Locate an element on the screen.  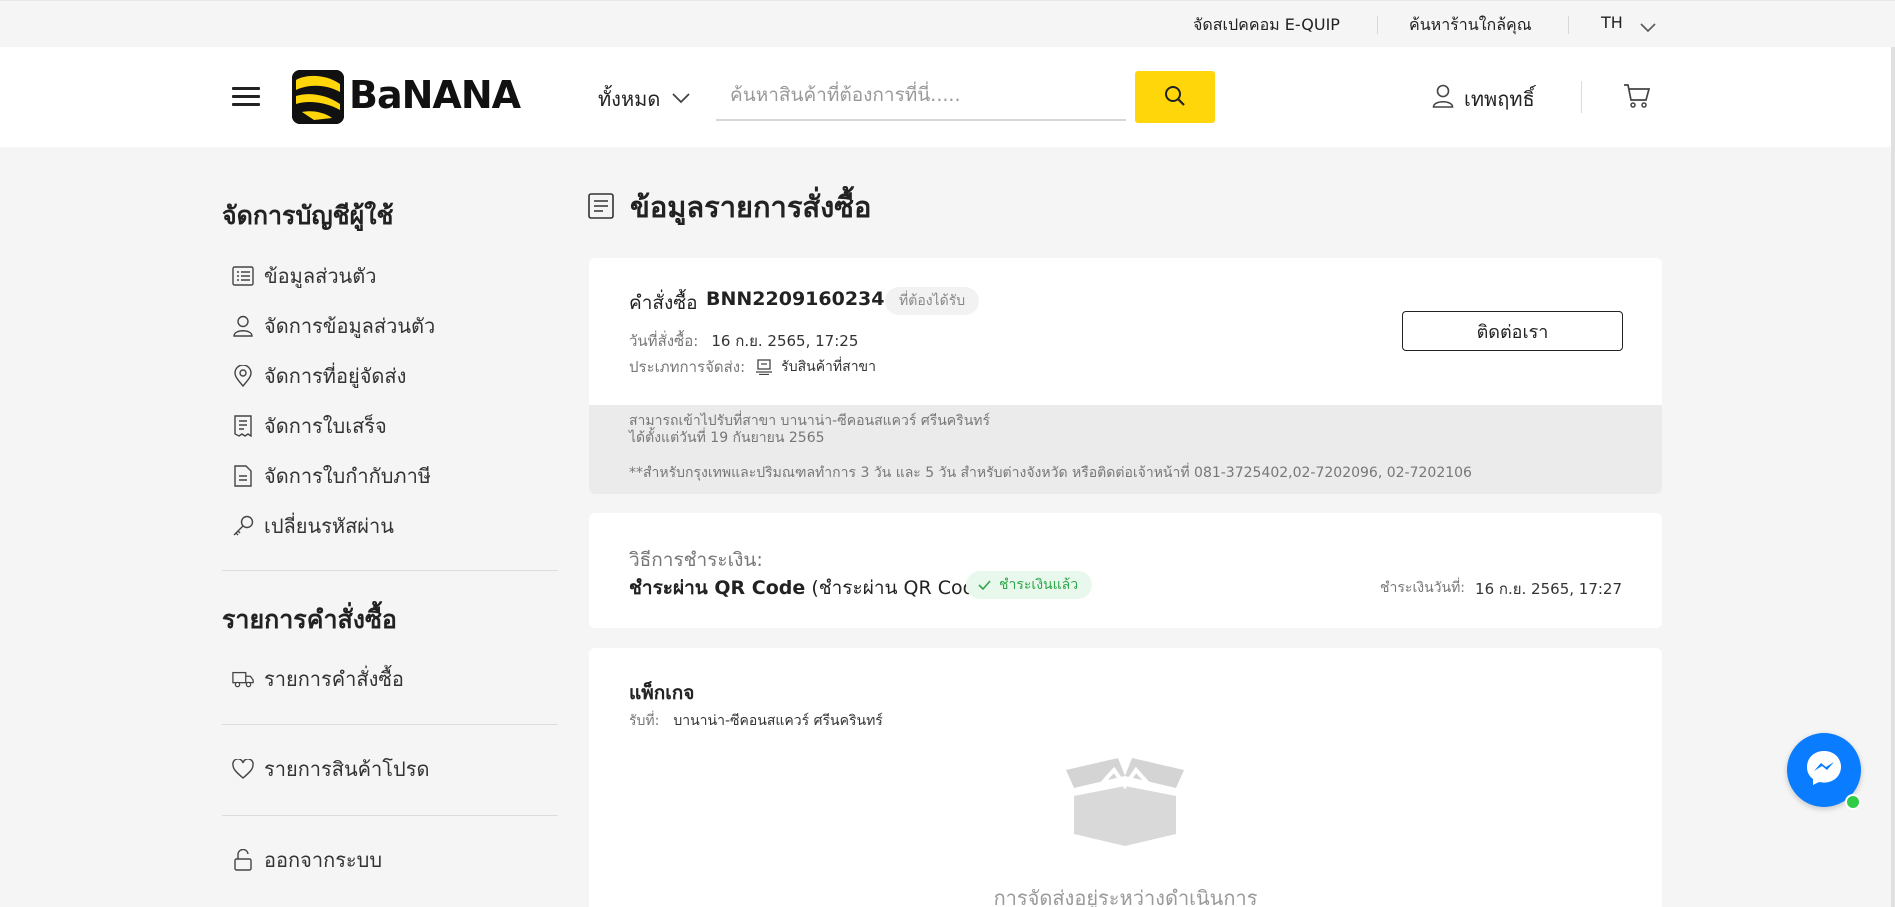
sidebar-item-tax-invoice: จัดการใบกำกับภาษี is located at coordinates (331, 476).